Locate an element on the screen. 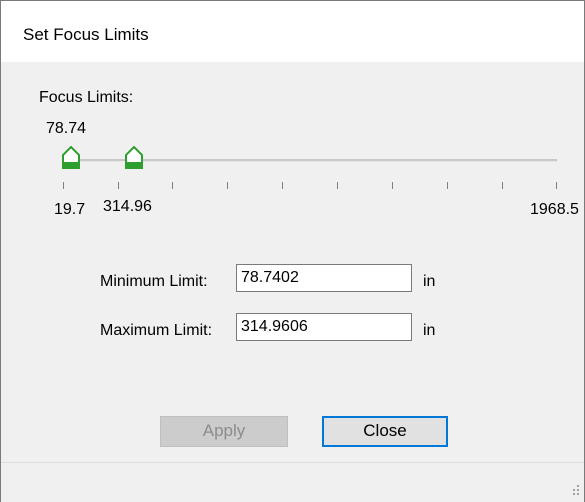  maximum-limit-label: Maximum Limit: is located at coordinates (156, 330).